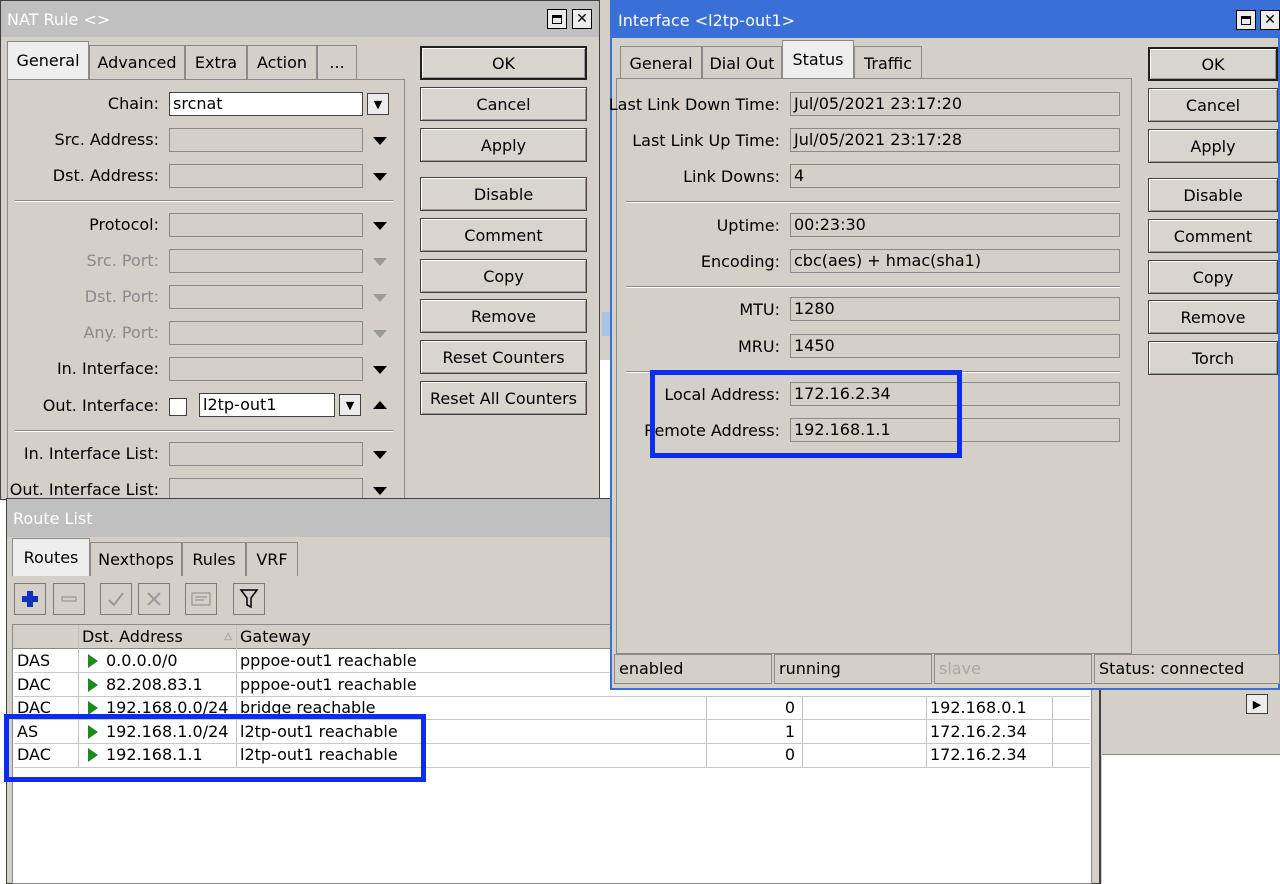 Image resolution: width=1280 pixels, height=884 pixels. I want to click on tab-dial-out: Dial Out, so click(742, 63).